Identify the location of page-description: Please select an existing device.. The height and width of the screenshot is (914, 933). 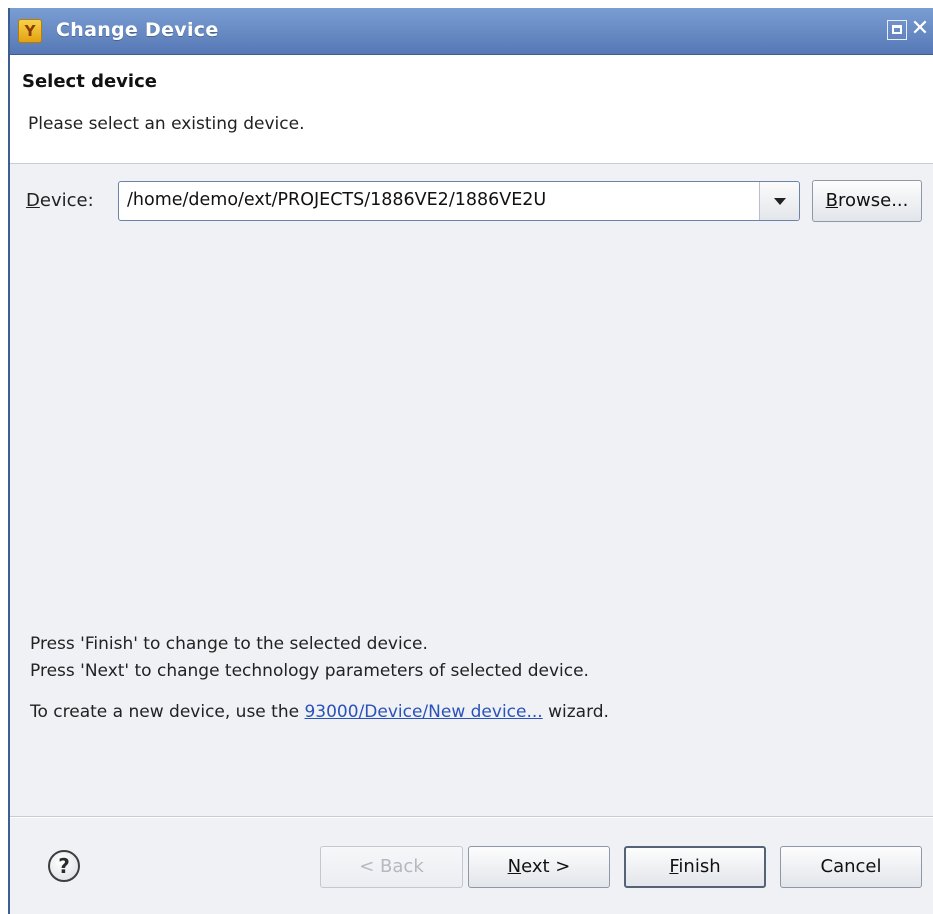
(166, 124).